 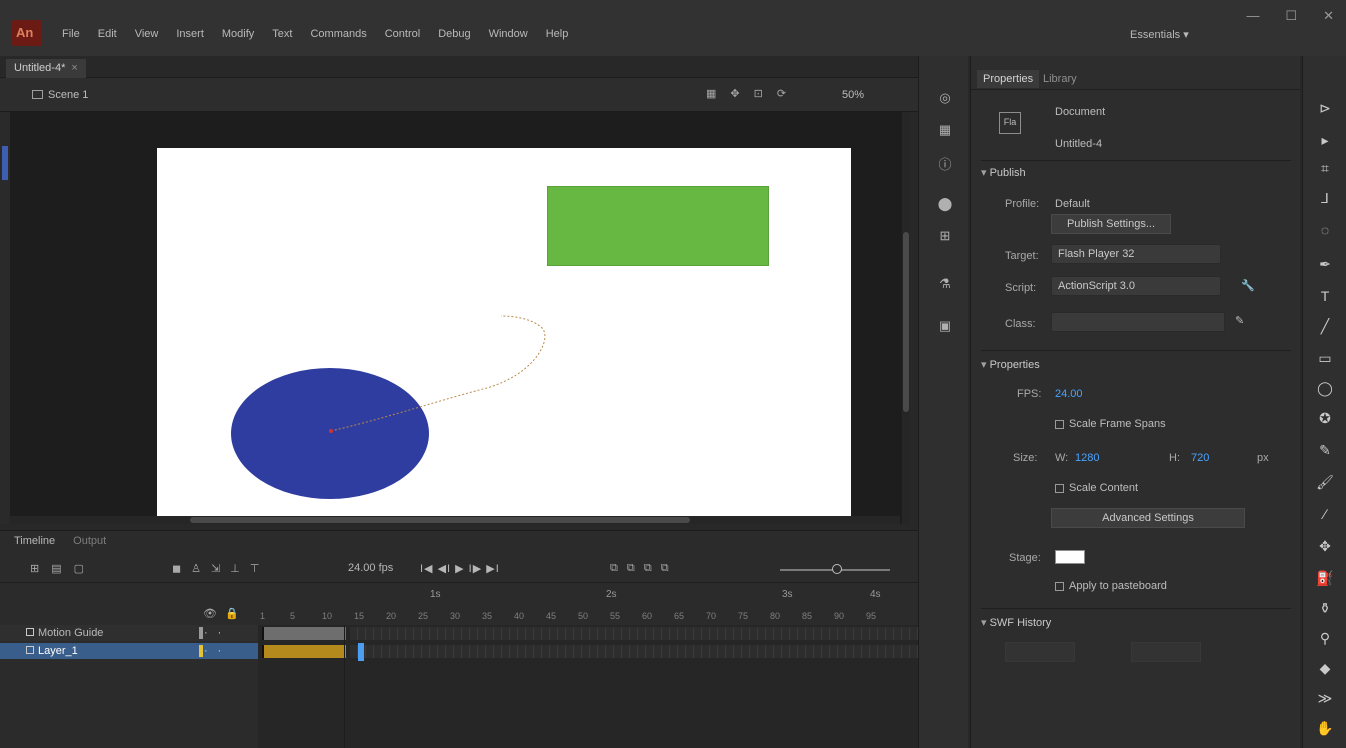 I want to click on menu-commands: Commands, so click(x=338, y=34).